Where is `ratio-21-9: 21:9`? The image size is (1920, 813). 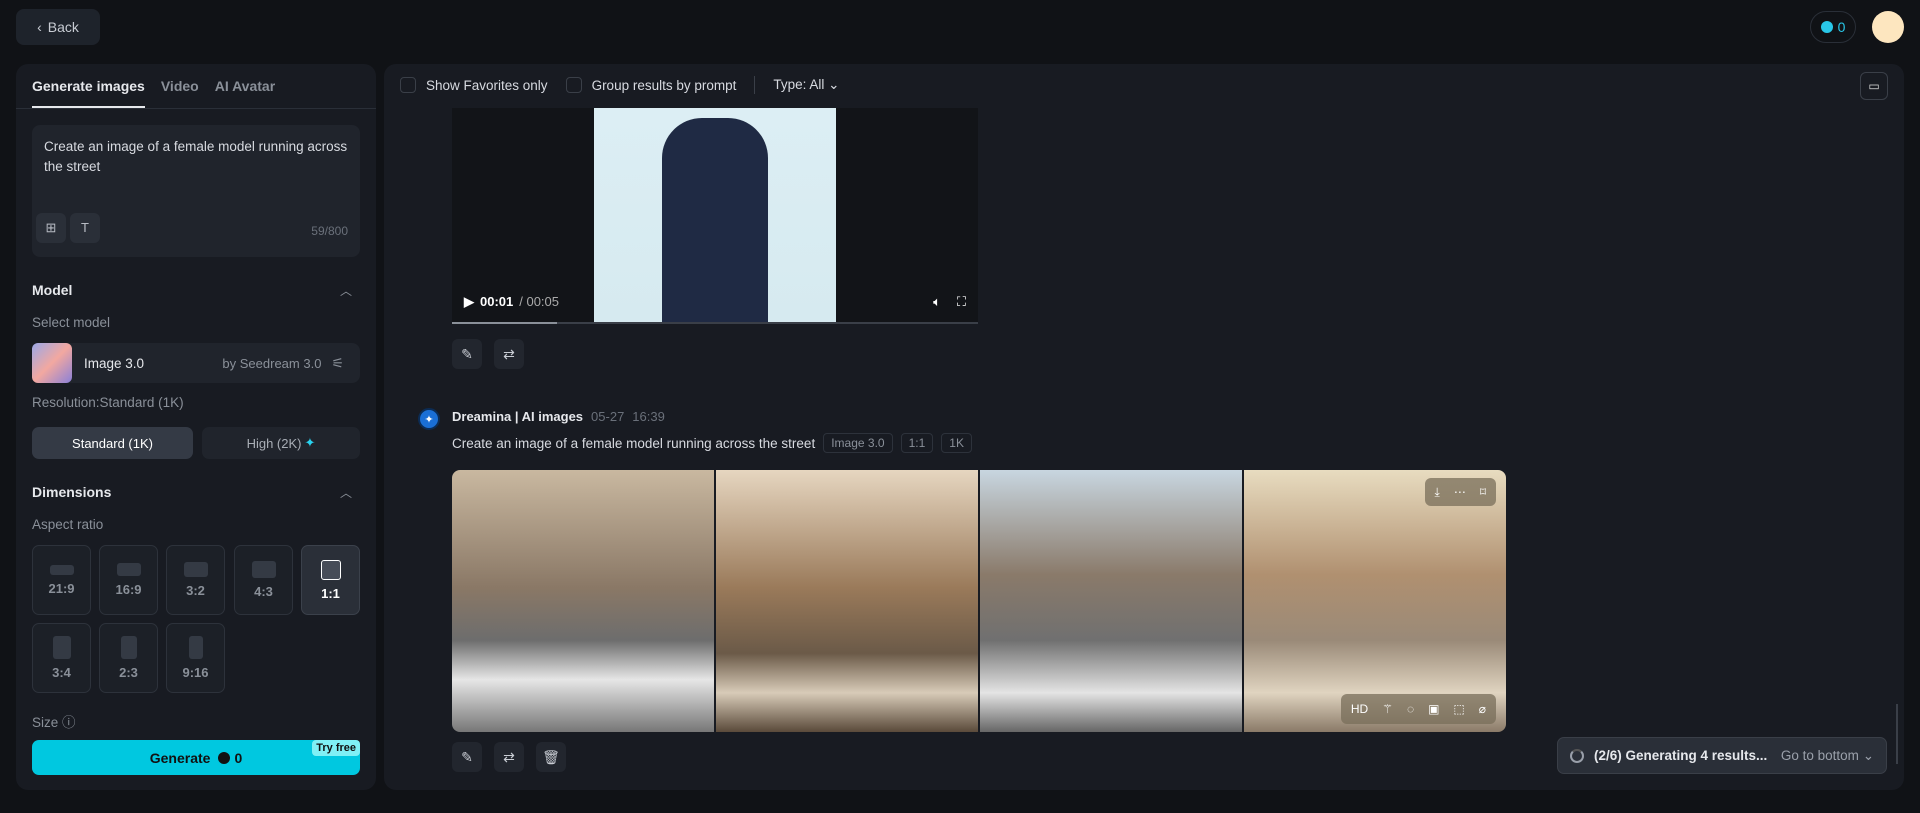
ratio-21-9: 21:9 is located at coordinates (61, 580).